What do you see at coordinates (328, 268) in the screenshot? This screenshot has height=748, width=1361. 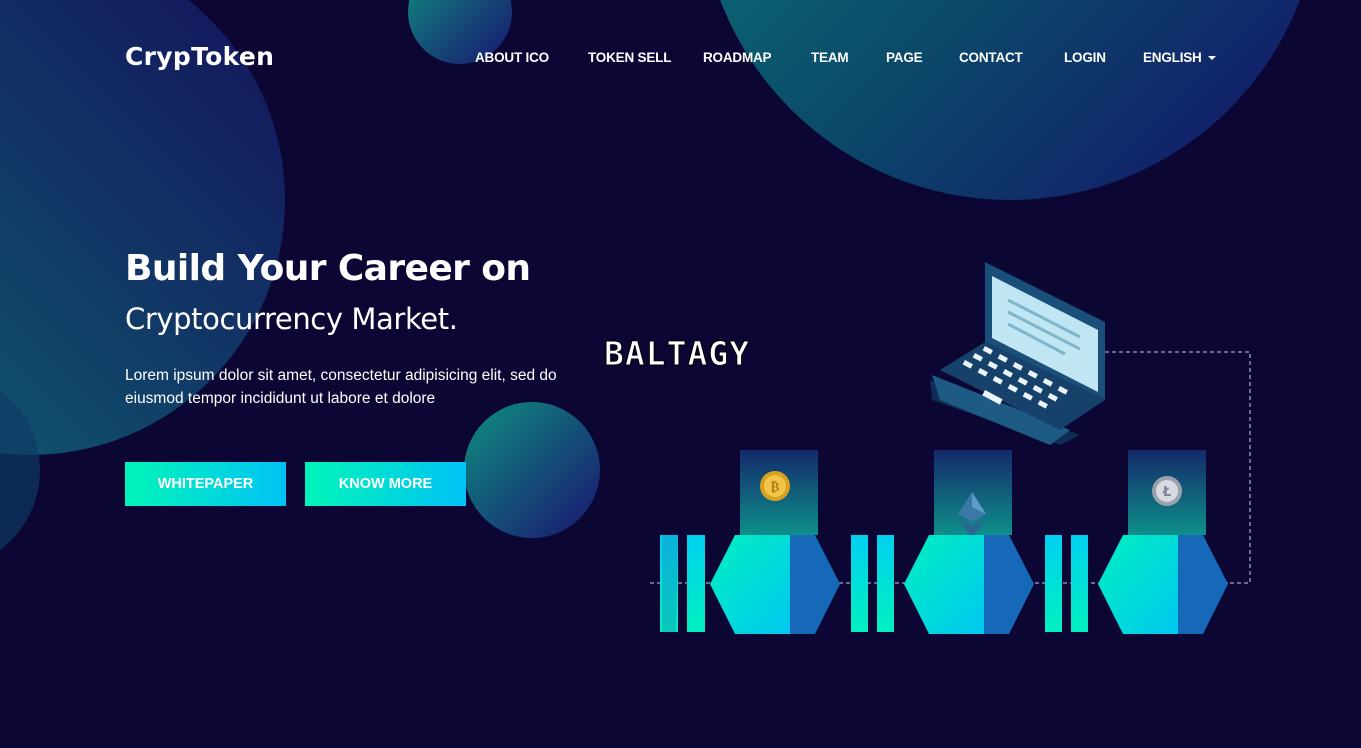 I see `hero-title: Build Your Career on` at bounding box center [328, 268].